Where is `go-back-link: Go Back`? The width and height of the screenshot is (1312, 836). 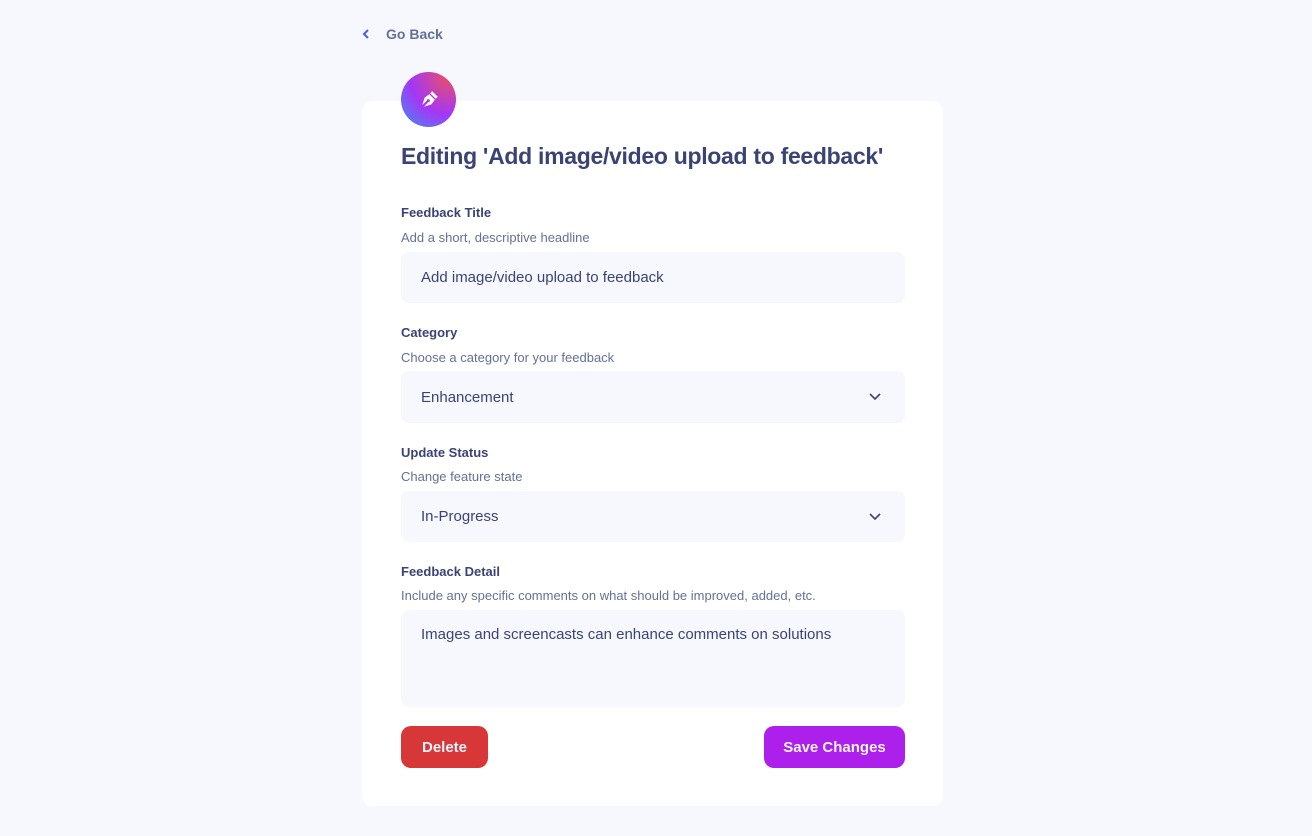 go-back-link: Go Back is located at coordinates (402, 34).